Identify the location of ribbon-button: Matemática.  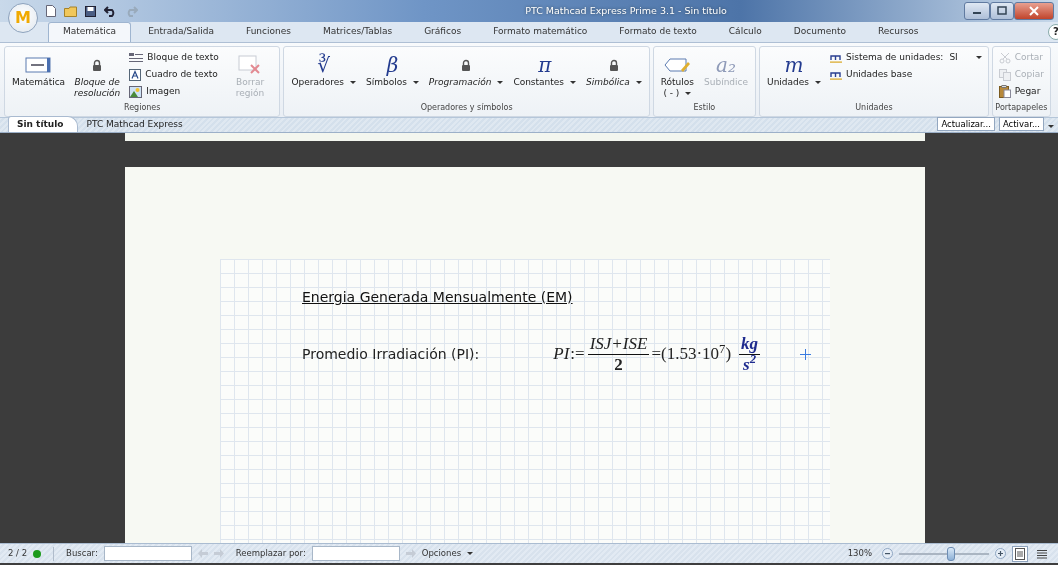
(38, 70).